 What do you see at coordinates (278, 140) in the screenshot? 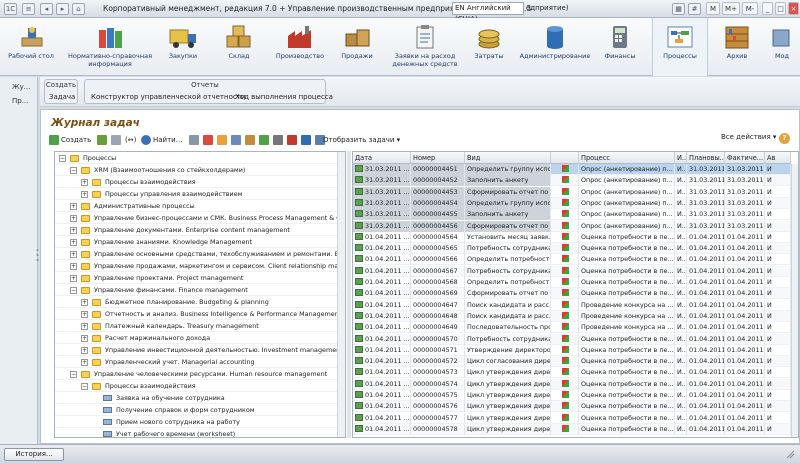
I see `print-icon` at bounding box center [278, 140].